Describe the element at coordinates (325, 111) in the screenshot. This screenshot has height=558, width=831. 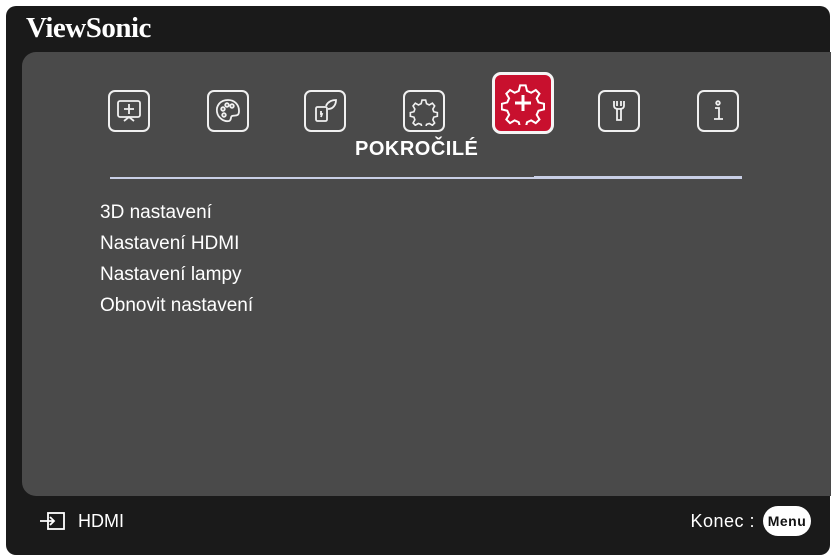
I see `power-eco-icon` at that location.